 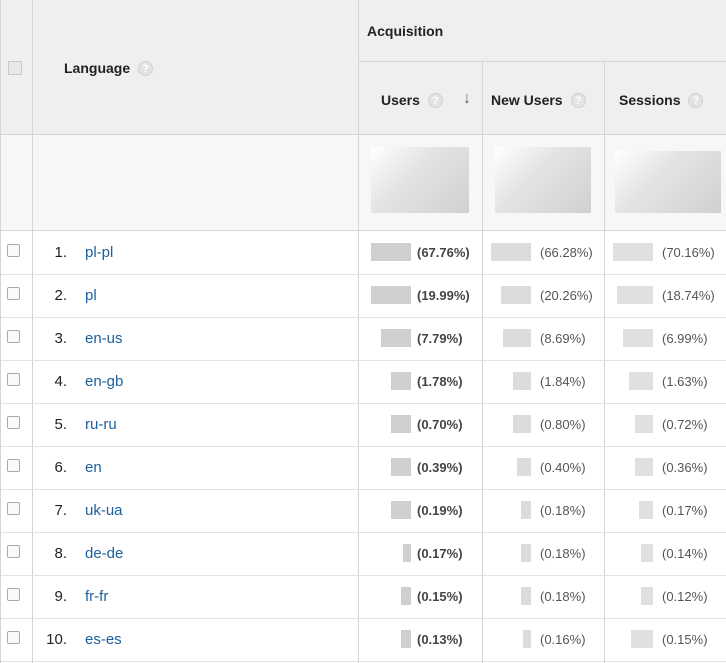 What do you see at coordinates (363, 468) in the screenshot?
I see `table-row: 6. en (0.39%) (0.40%) (0.36%)` at bounding box center [363, 468].